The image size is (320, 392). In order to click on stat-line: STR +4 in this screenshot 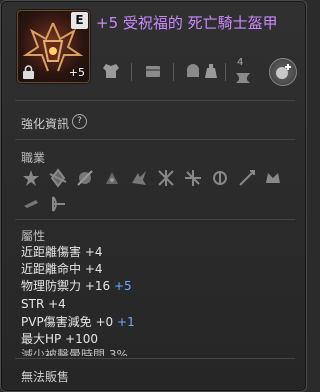, I will do `click(43, 304)`.